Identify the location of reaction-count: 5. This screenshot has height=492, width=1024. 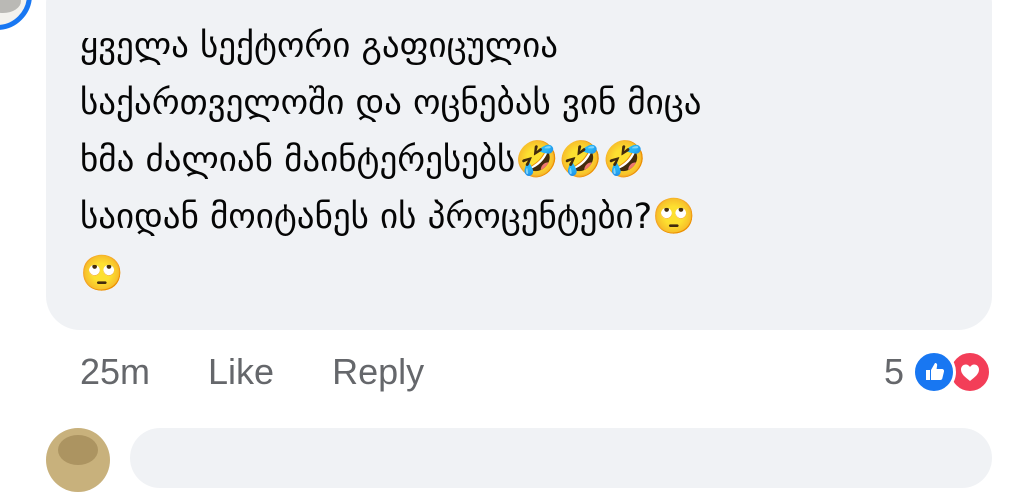
(894, 372).